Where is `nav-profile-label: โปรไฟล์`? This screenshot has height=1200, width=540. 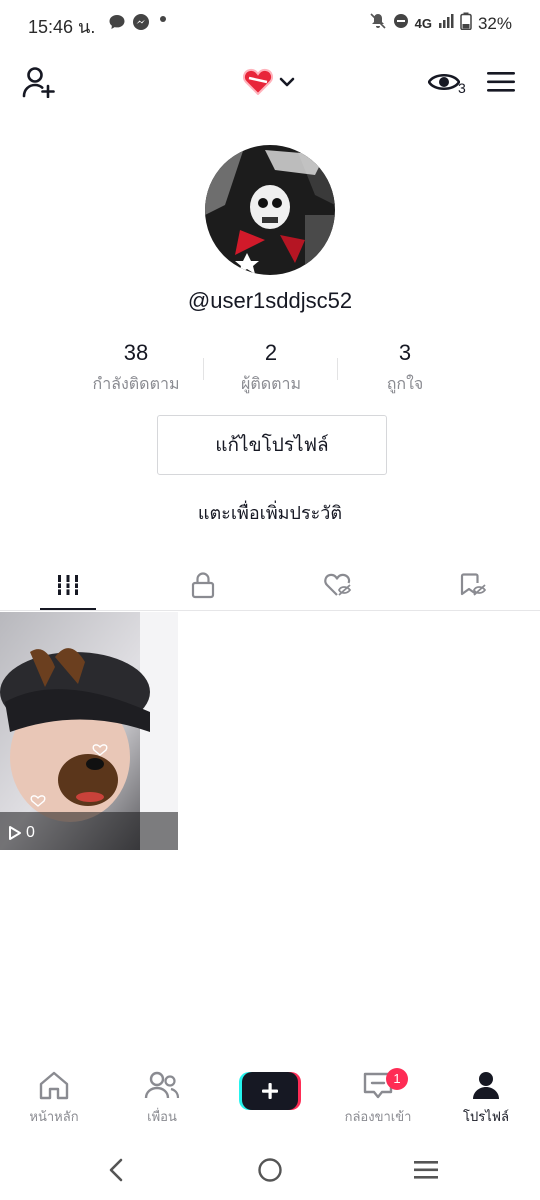 nav-profile-label: โปรไฟล์ is located at coordinates (486, 1117).